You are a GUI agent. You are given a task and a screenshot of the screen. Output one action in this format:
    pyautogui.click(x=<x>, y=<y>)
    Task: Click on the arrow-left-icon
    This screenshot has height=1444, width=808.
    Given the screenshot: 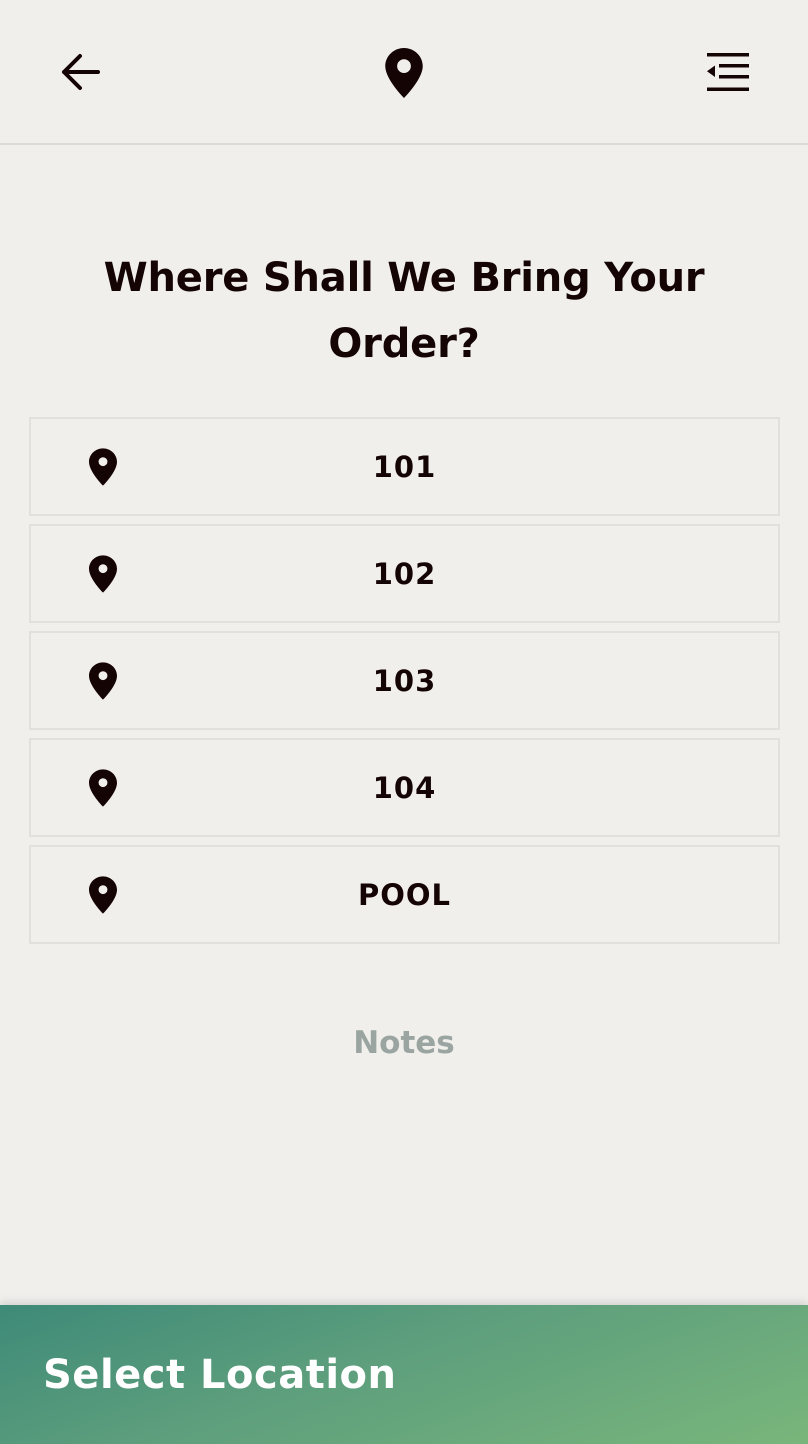 What is the action you would take?
    pyautogui.click(x=81, y=72)
    